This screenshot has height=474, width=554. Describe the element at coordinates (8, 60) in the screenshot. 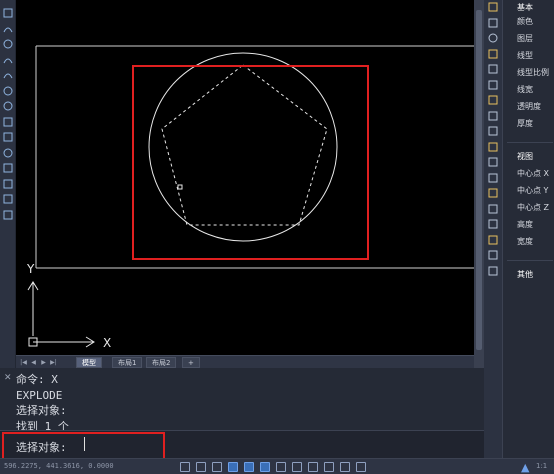

I see `revision-cloud-icon` at that location.